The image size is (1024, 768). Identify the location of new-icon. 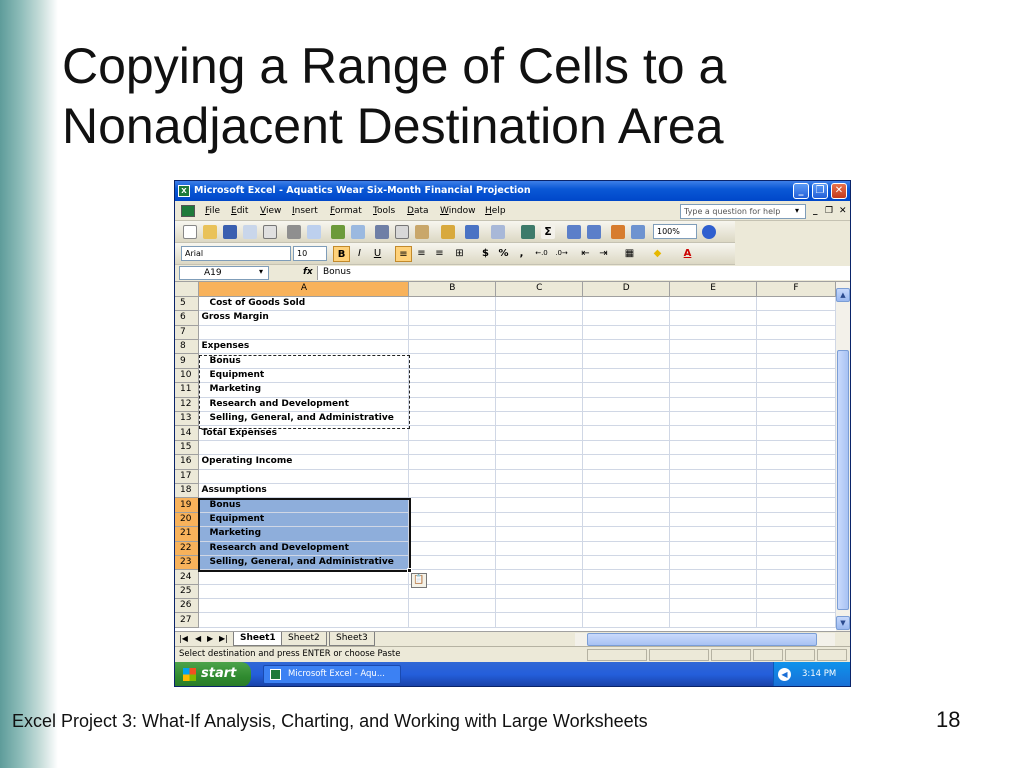
(190, 232).